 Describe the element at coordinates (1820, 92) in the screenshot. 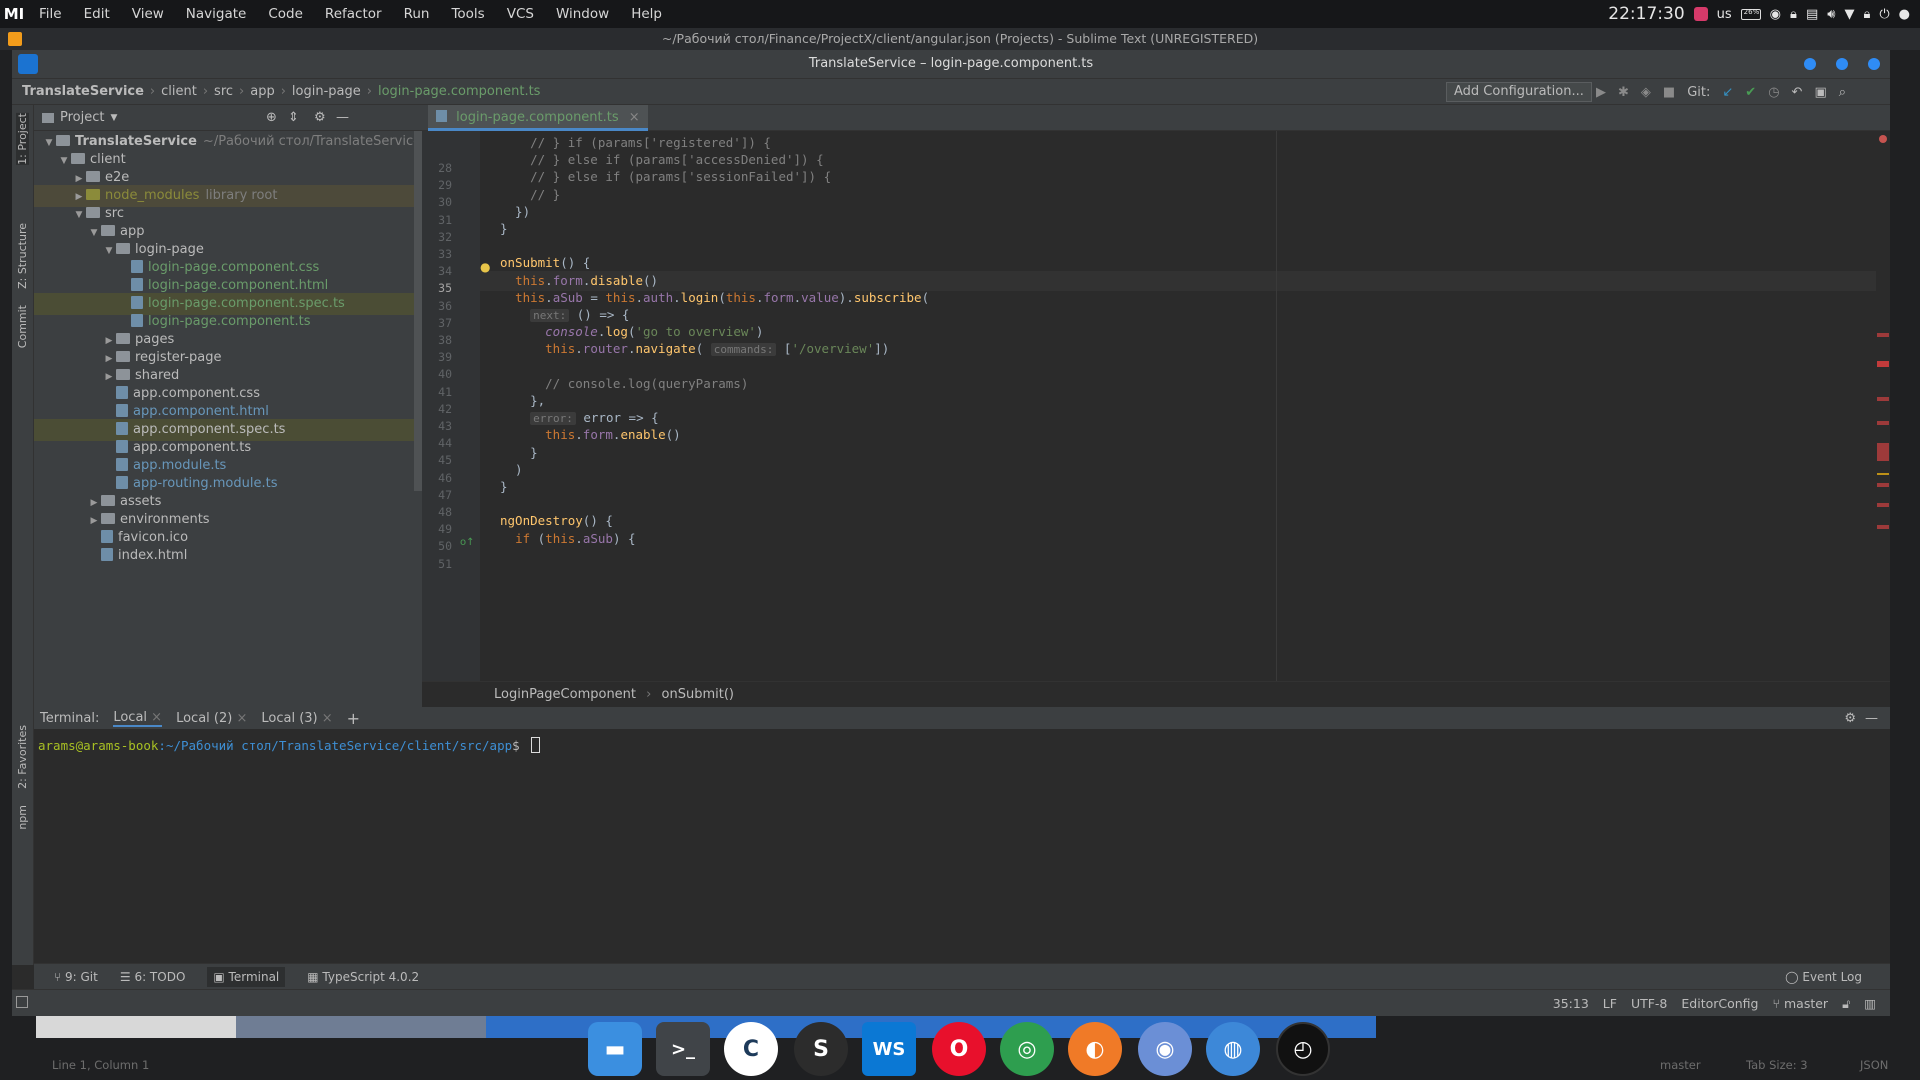

I see `layout-icon: ▣` at that location.